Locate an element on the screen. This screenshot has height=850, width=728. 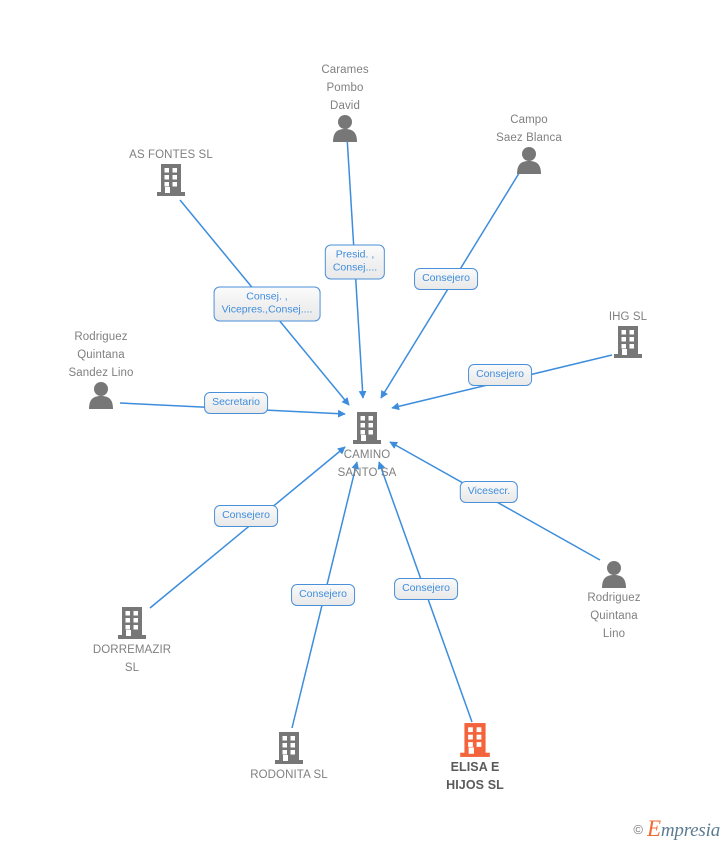
copyright-symbol: © is located at coordinates (638, 829).